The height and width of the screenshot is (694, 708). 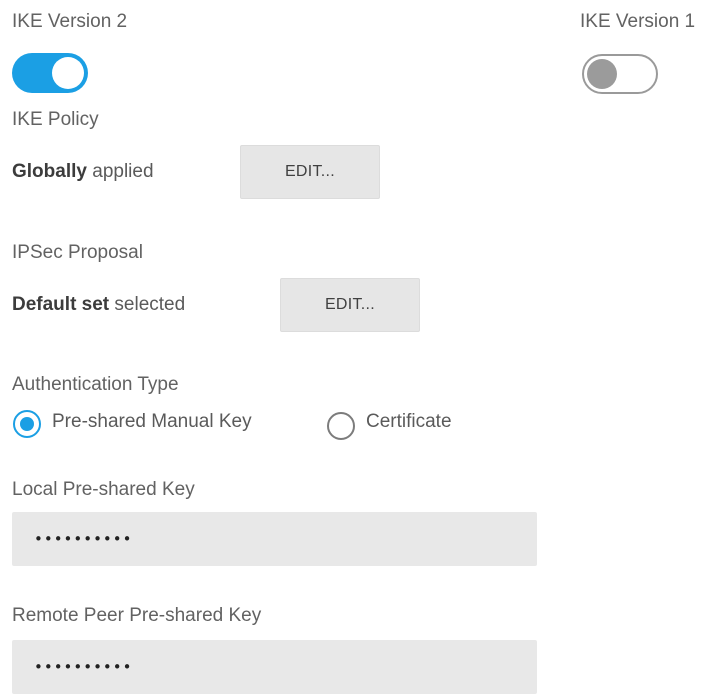 I want to click on ike-version-2-label: IKE Version 2, so click(x=70, y=21).